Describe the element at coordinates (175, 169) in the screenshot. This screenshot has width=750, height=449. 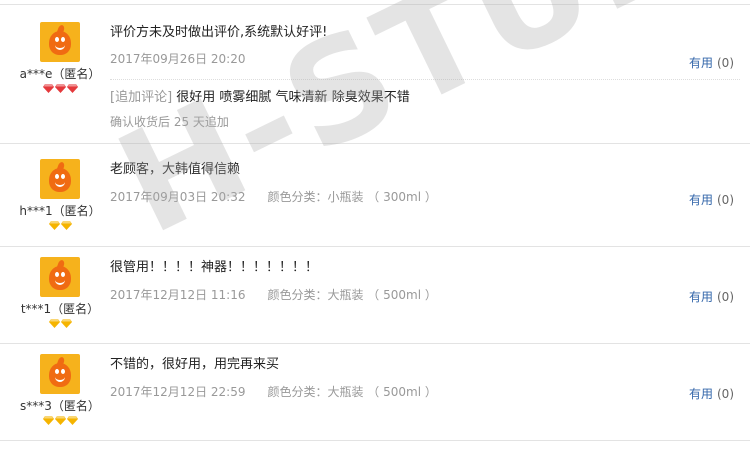
I see `review-text: 老顾客，大韩值得信赖` at that location.